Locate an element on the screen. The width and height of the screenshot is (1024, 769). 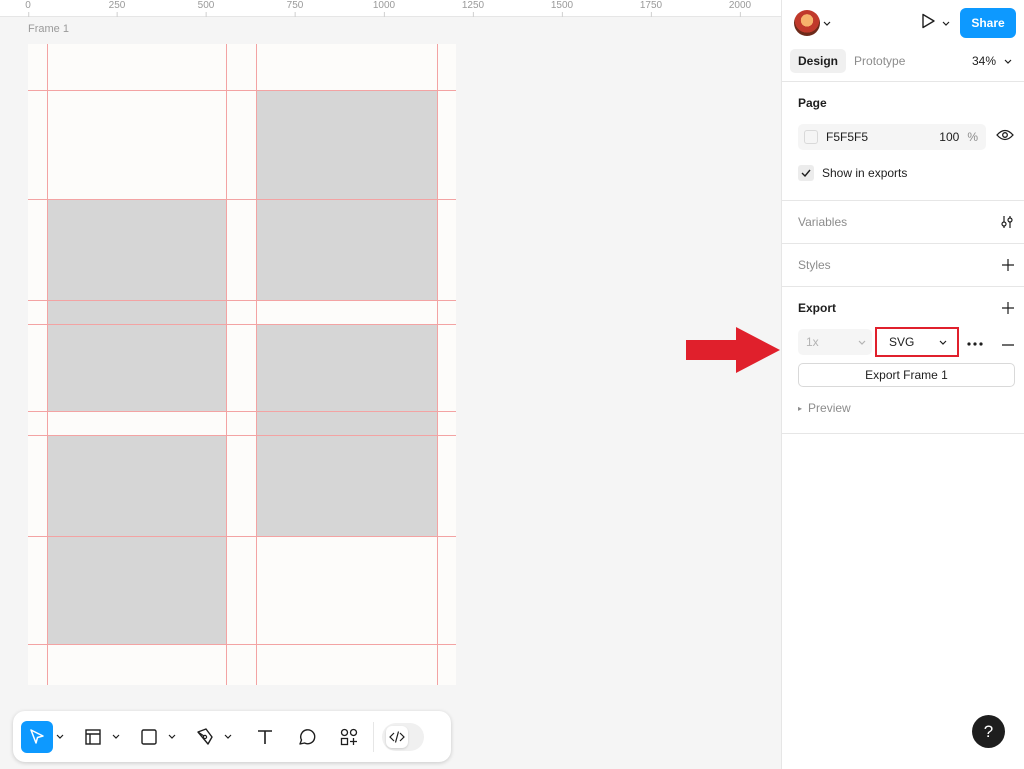
opacity-unit: % is located at coordinates (972, 137).